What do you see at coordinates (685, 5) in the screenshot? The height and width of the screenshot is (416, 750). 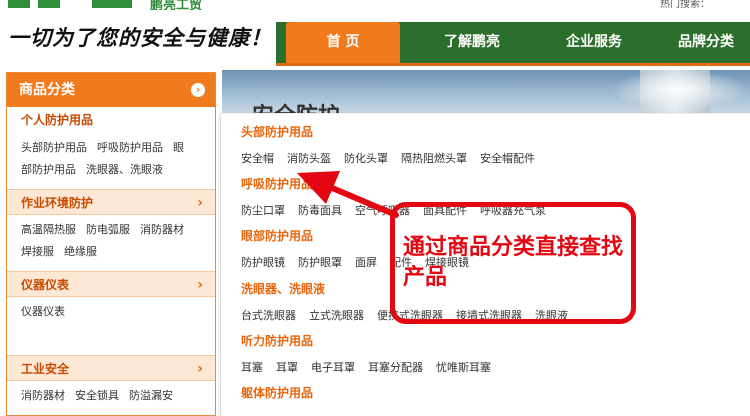 I see `hot-search-label: 热门搜索：` at bounding box center [685, 5].